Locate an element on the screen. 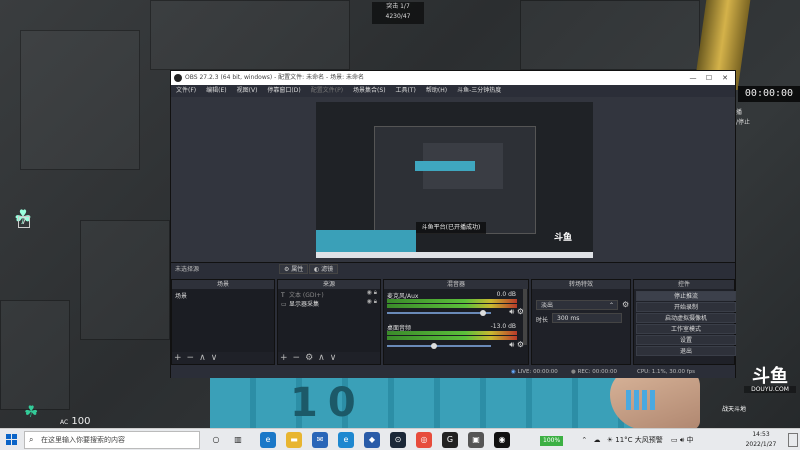 The height and width of the screenshot is (450, 800). remove-source-button: − is located at coordinates (297, 358).